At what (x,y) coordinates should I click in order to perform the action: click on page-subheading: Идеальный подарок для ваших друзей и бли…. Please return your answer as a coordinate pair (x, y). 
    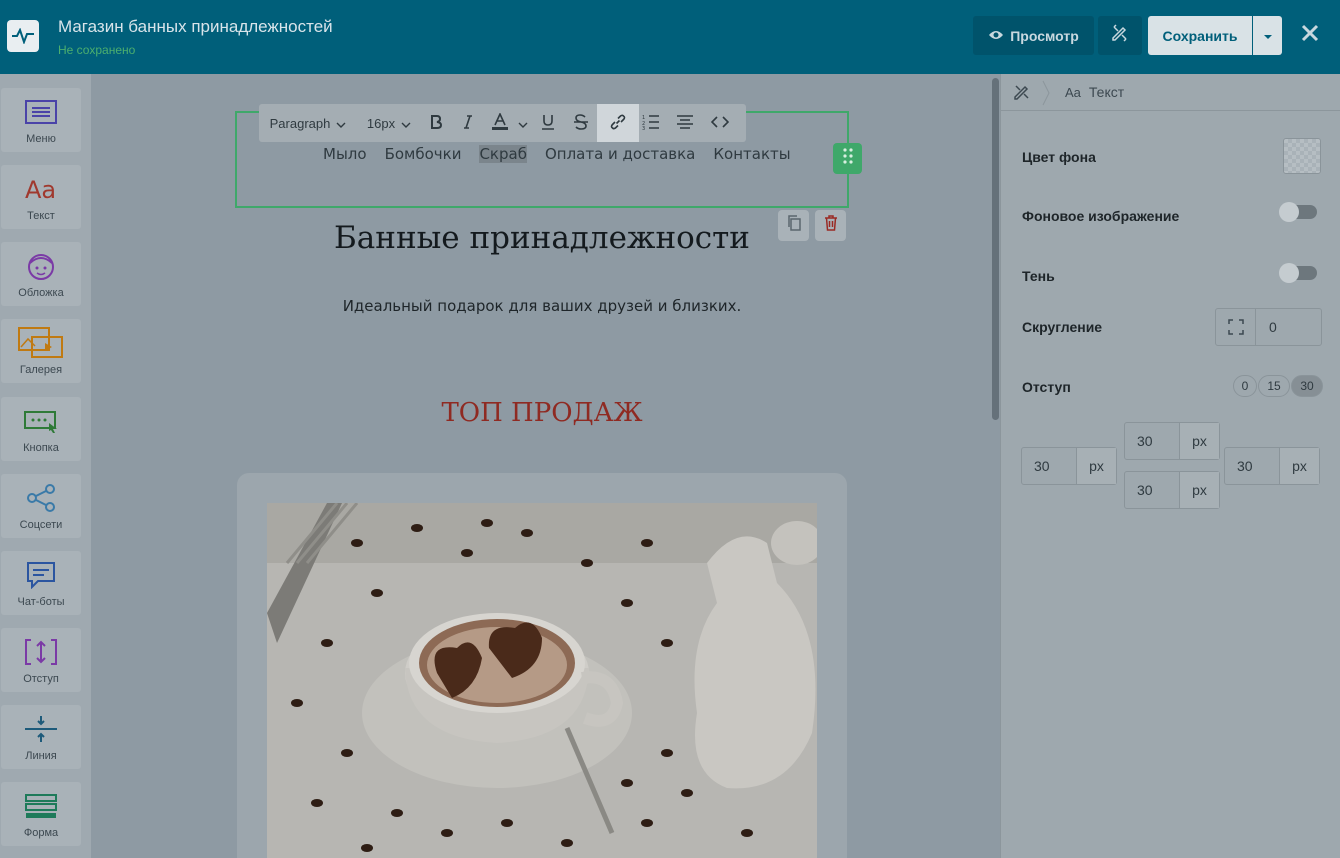
    Looking at the image, I should click on (542, 306).